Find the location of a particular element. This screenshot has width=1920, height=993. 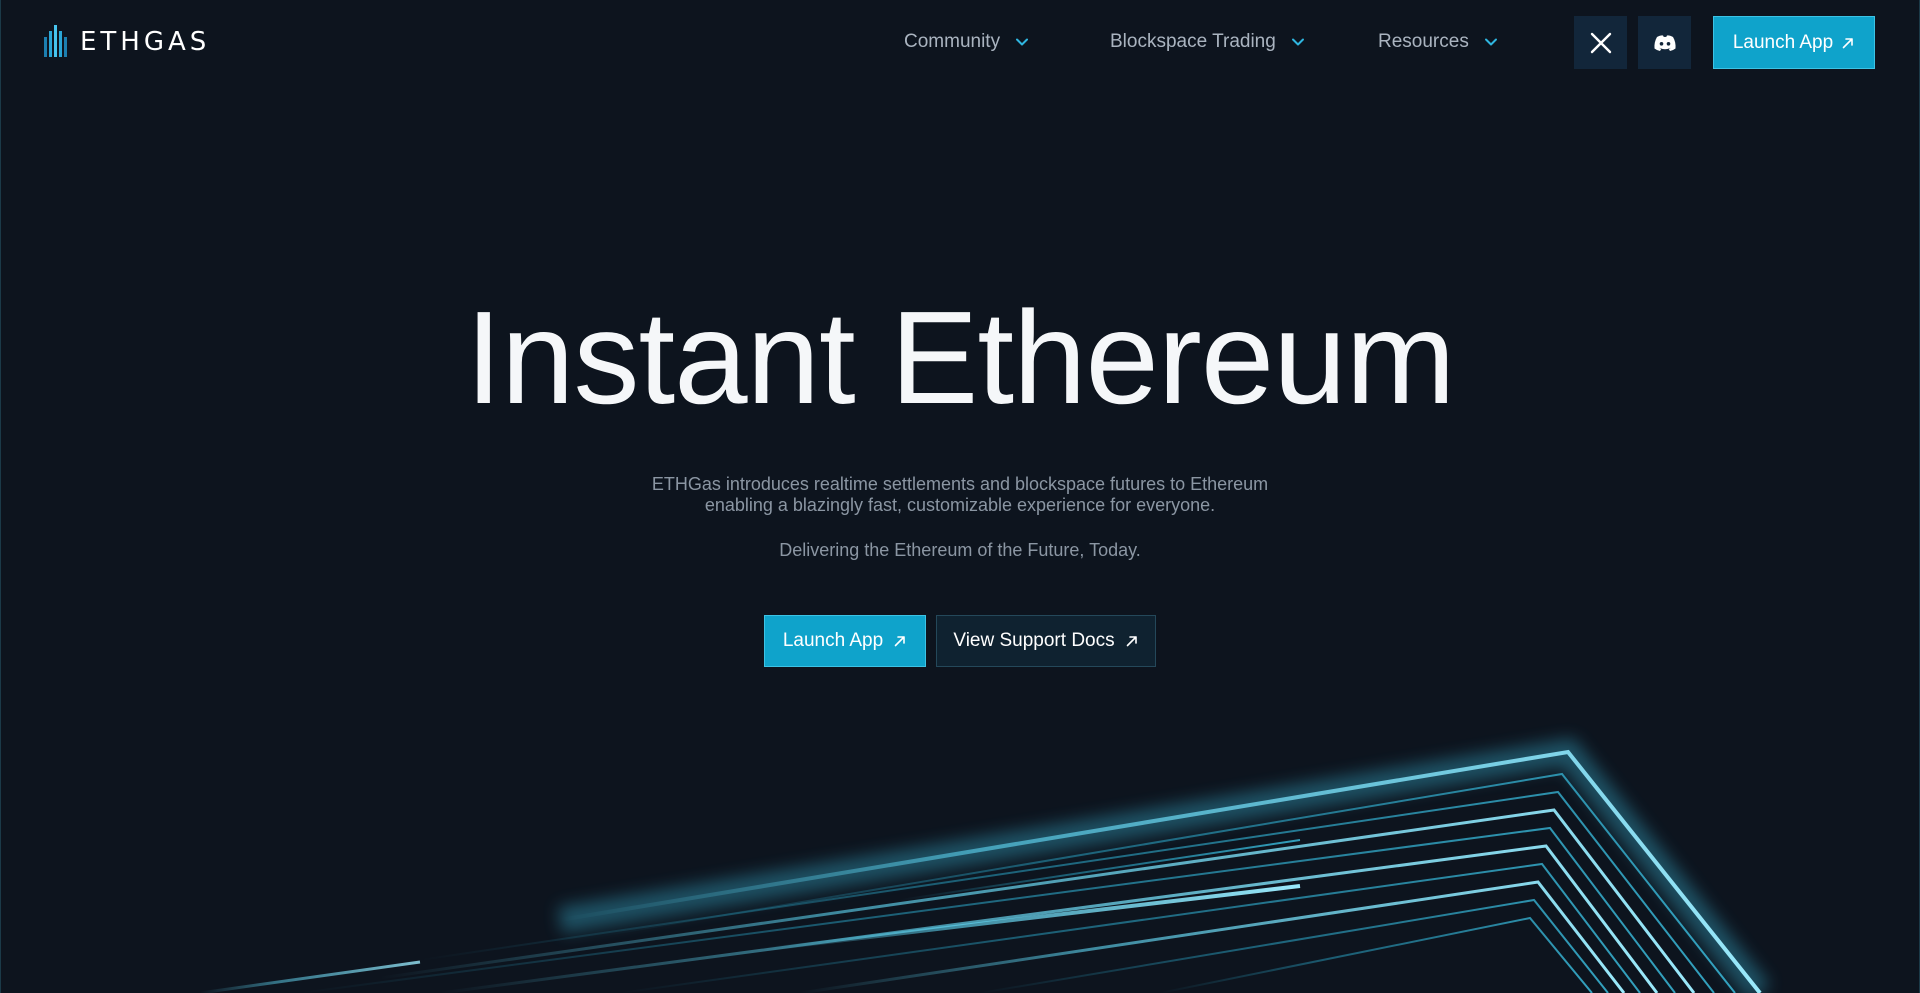

launch-app-button-header: Launch App is located at coordinates (1794, 42).